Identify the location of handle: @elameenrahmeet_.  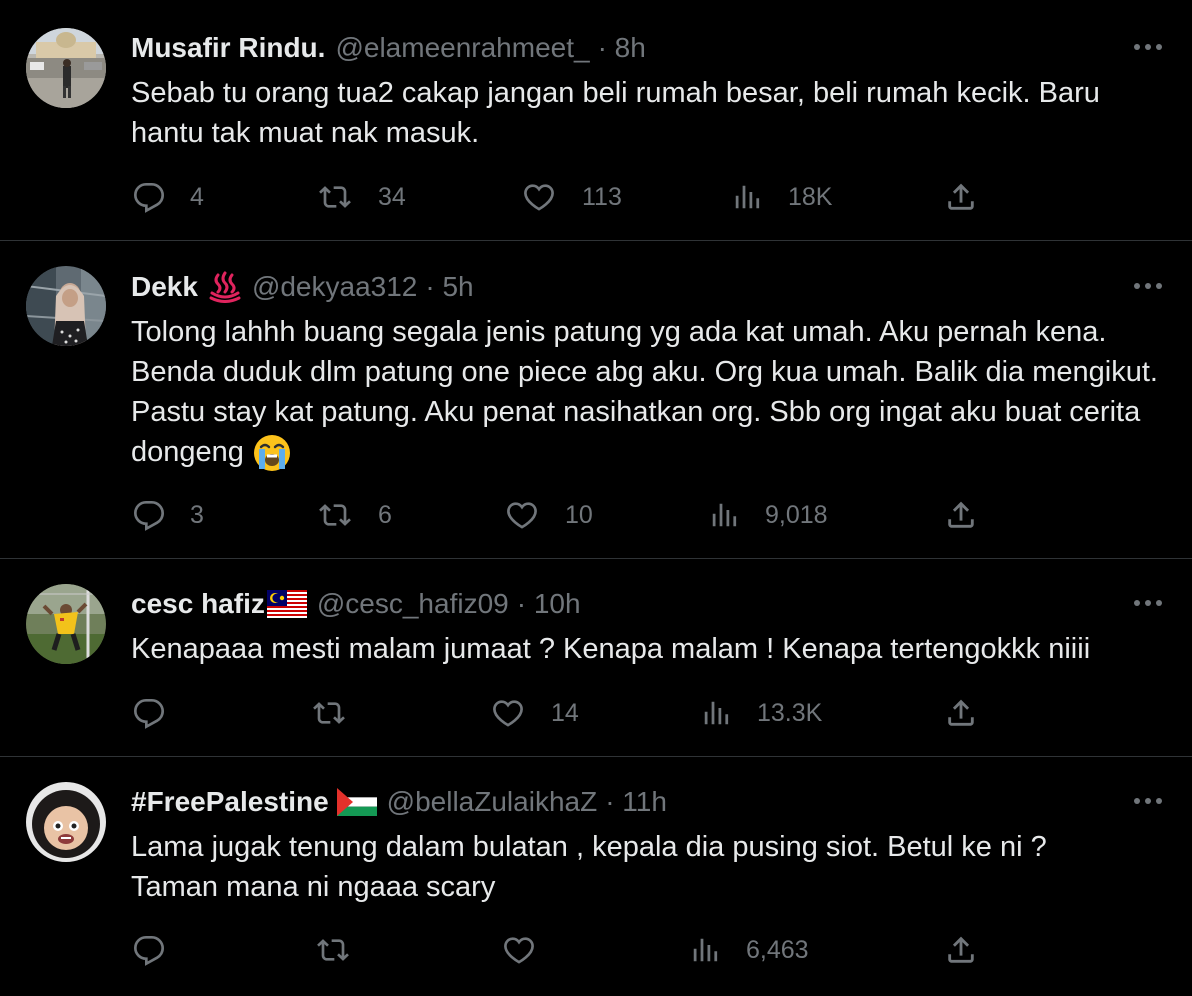
(462, 48).